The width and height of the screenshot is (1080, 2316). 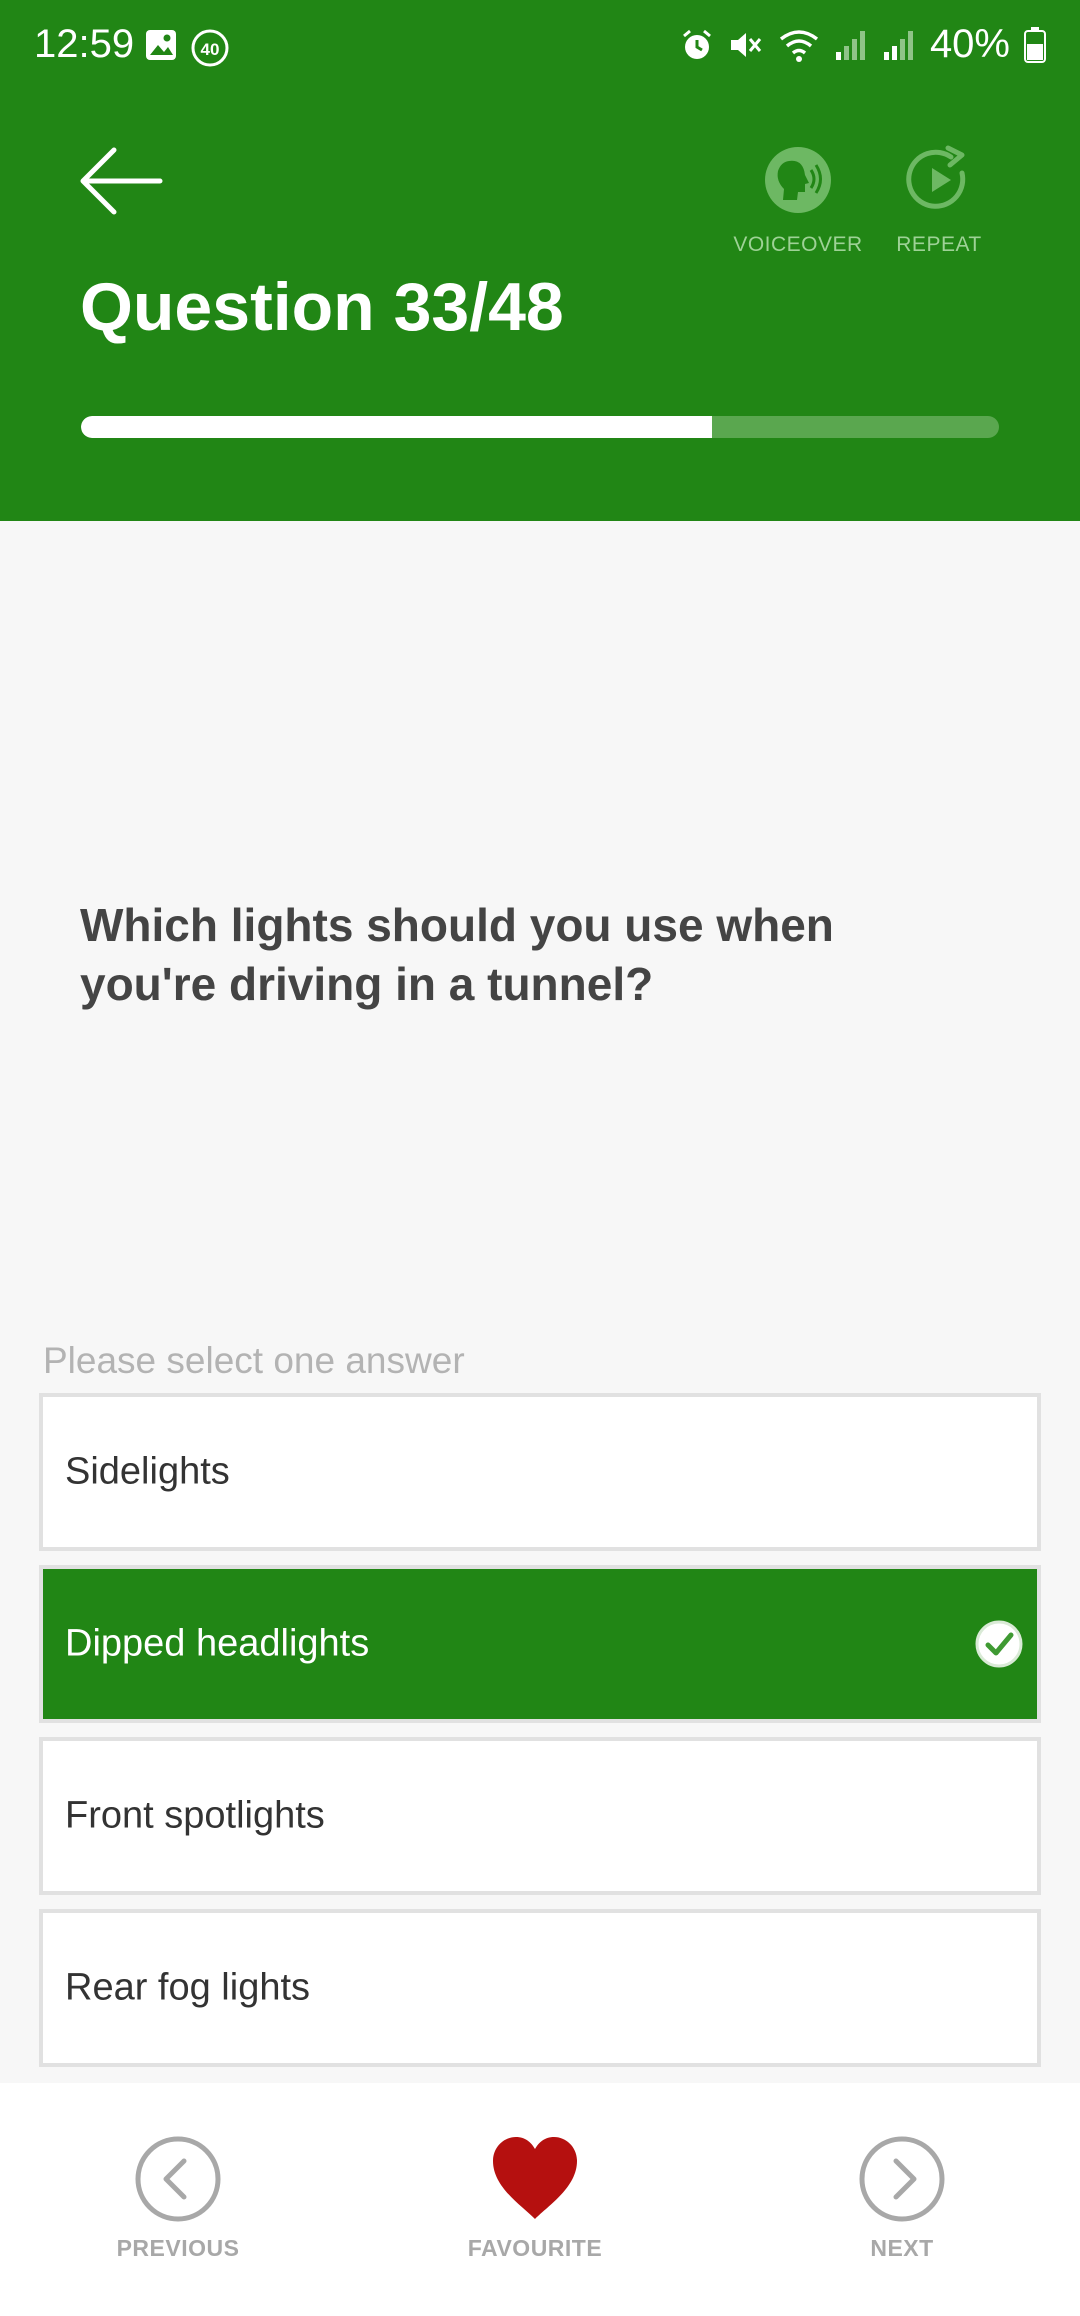 I want to click on answer-option: Rear fog lights, so click(x=540, y=1988).